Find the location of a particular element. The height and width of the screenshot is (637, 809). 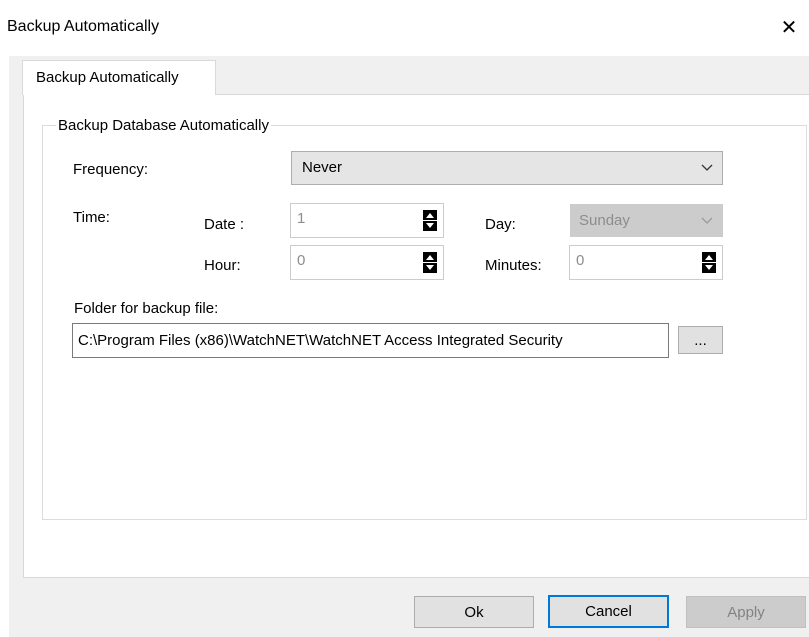

apply-button: Apply is located at coordinates (746, 612).